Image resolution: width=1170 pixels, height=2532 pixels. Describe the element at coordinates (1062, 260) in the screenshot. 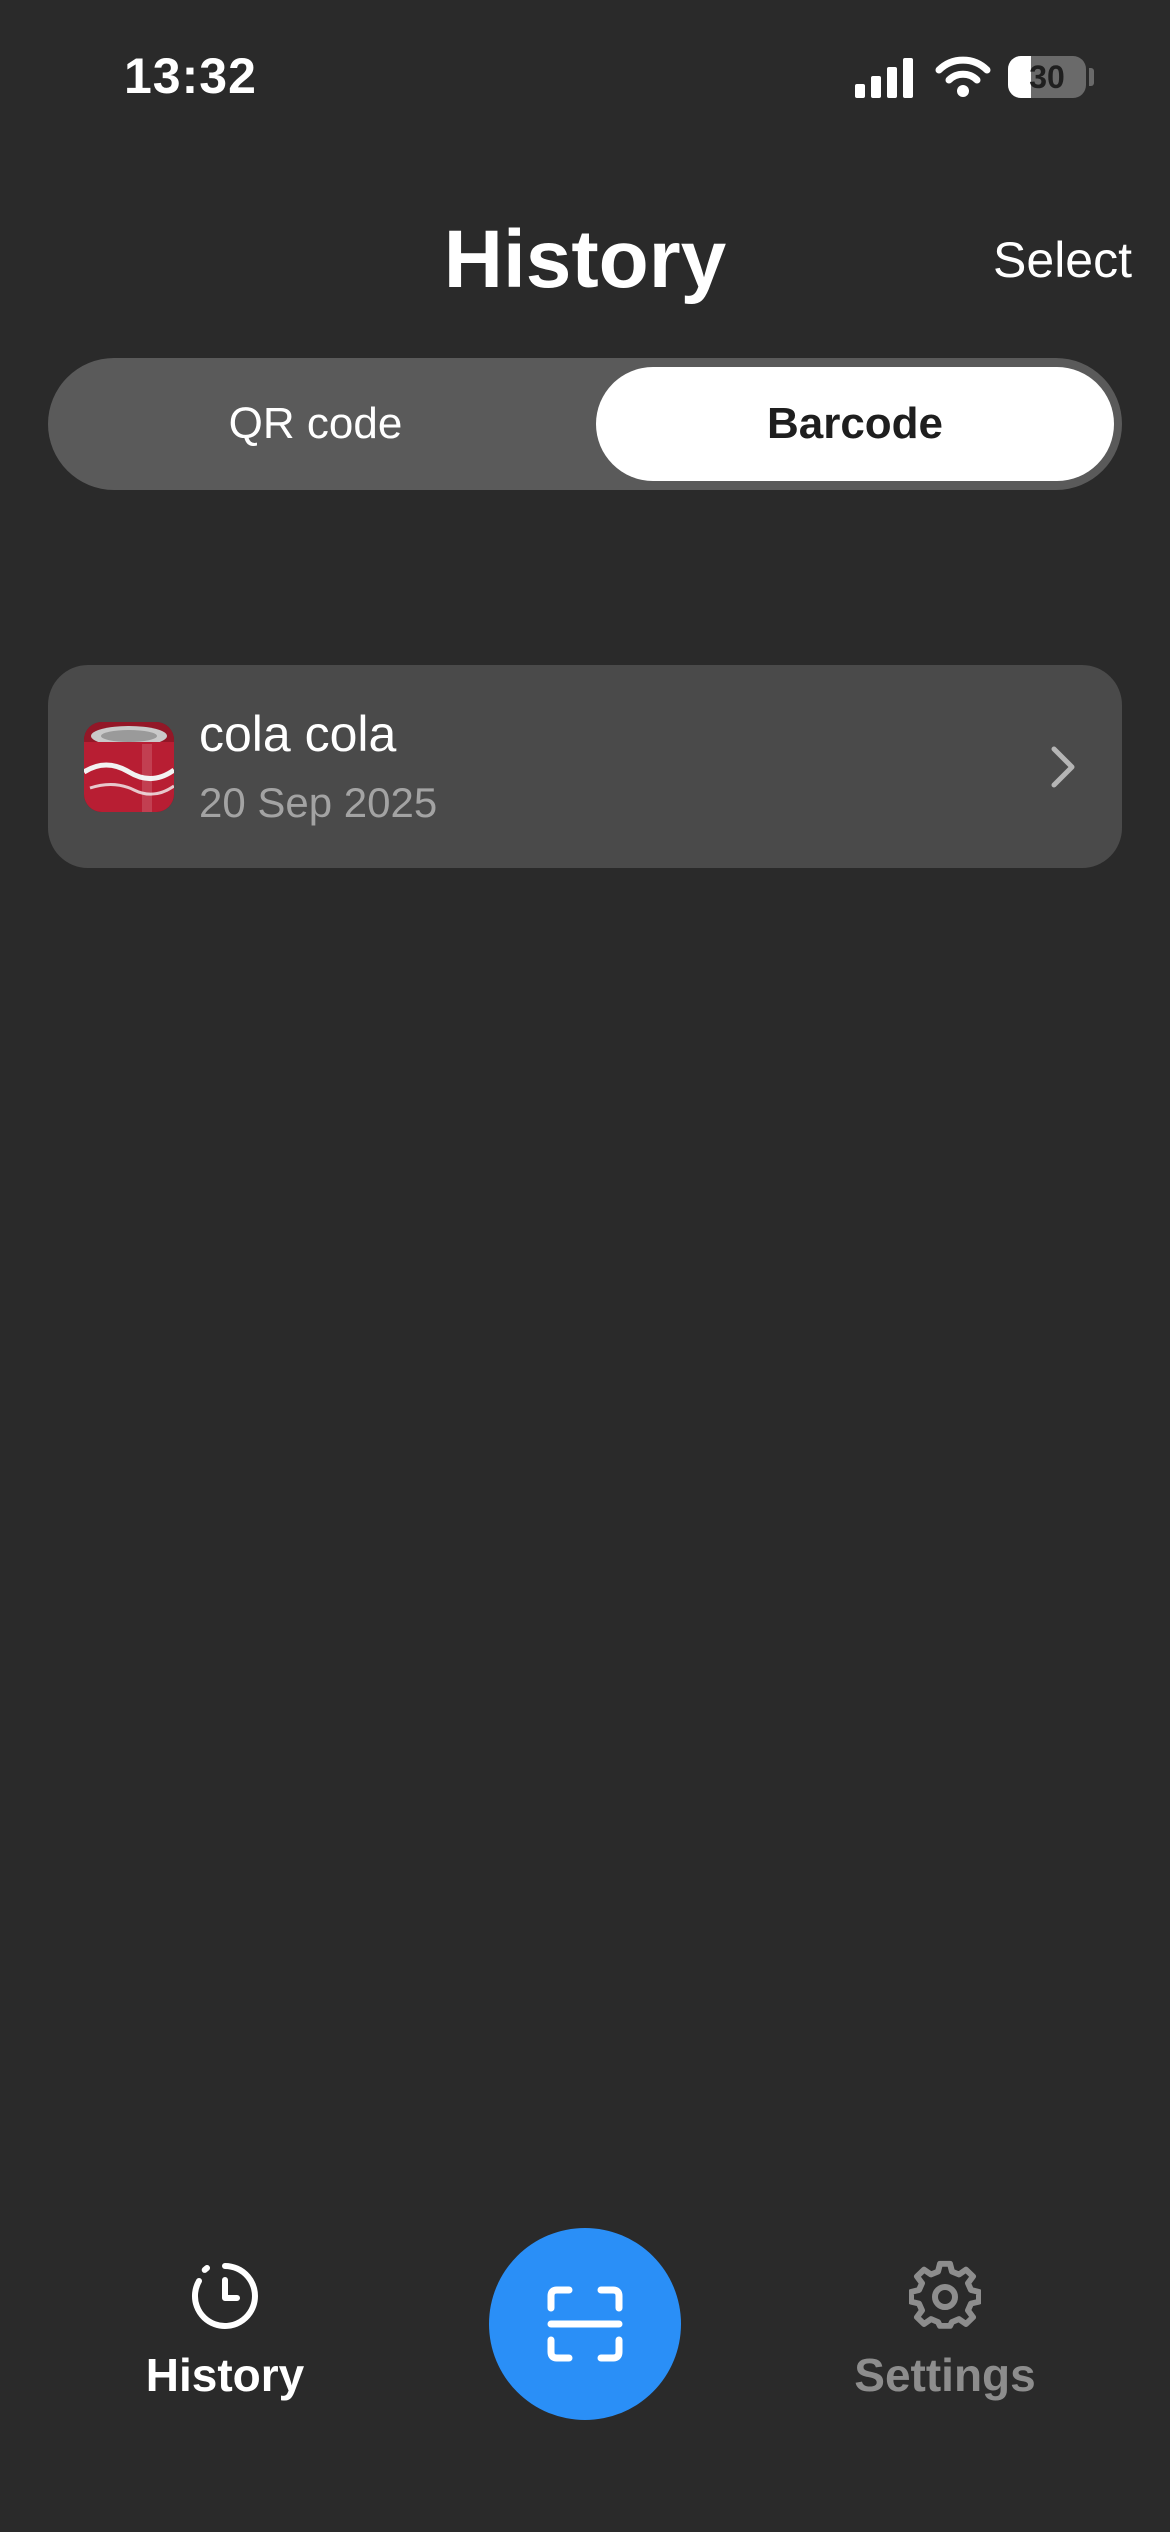

I see `select-button: Select` at that location.